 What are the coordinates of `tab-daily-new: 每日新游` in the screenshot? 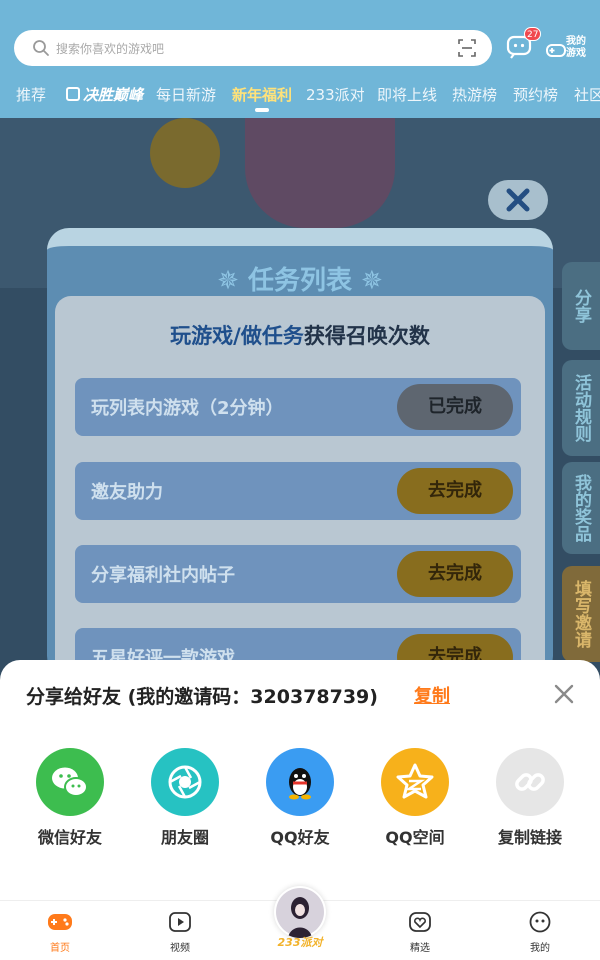 It's located at (186, 94).